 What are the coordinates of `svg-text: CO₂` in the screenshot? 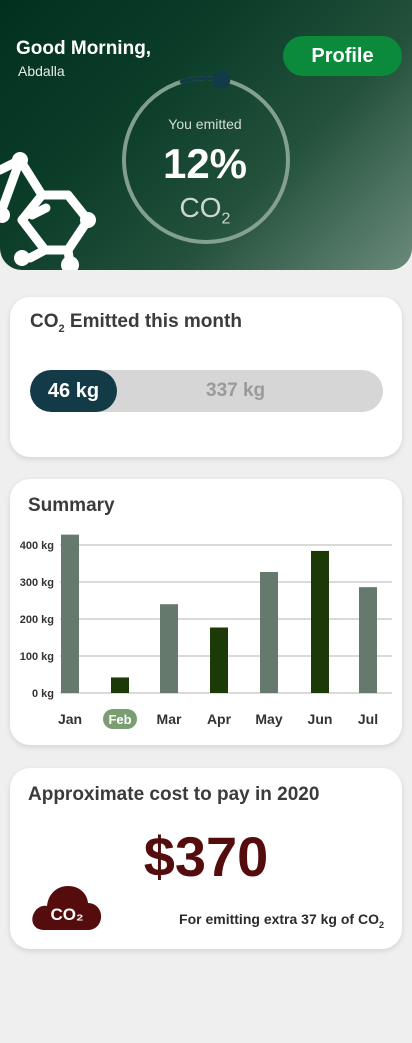 It's located at (66, 914).